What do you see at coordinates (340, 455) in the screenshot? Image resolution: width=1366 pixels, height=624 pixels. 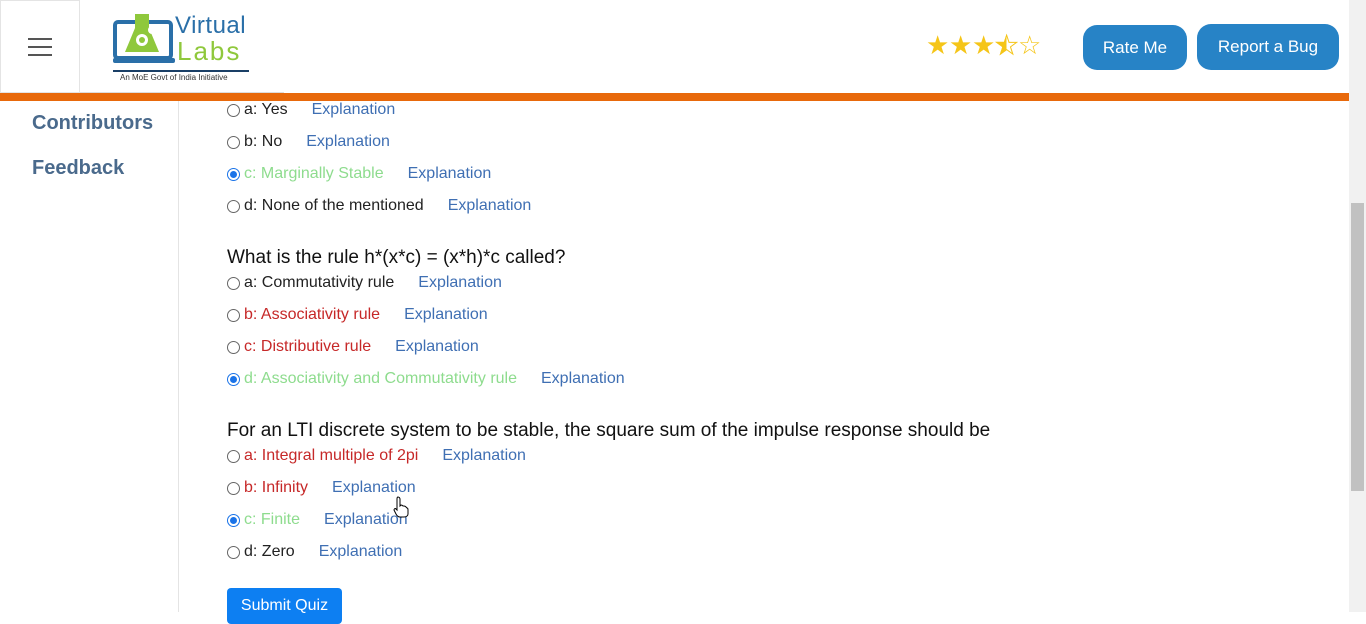 I see `answer-text: Integral multiple of 2pi` at bounding box center [340, 455].